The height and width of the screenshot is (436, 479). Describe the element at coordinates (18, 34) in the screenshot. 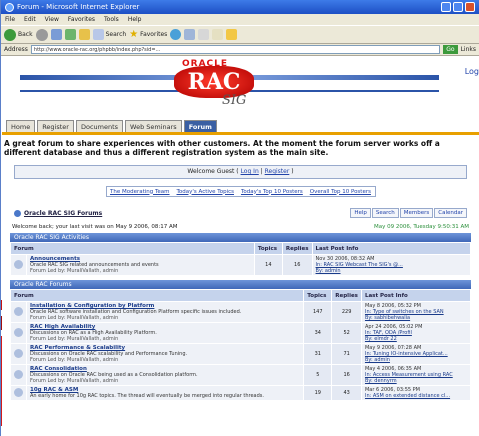

I see `back-button: Back` at that location.